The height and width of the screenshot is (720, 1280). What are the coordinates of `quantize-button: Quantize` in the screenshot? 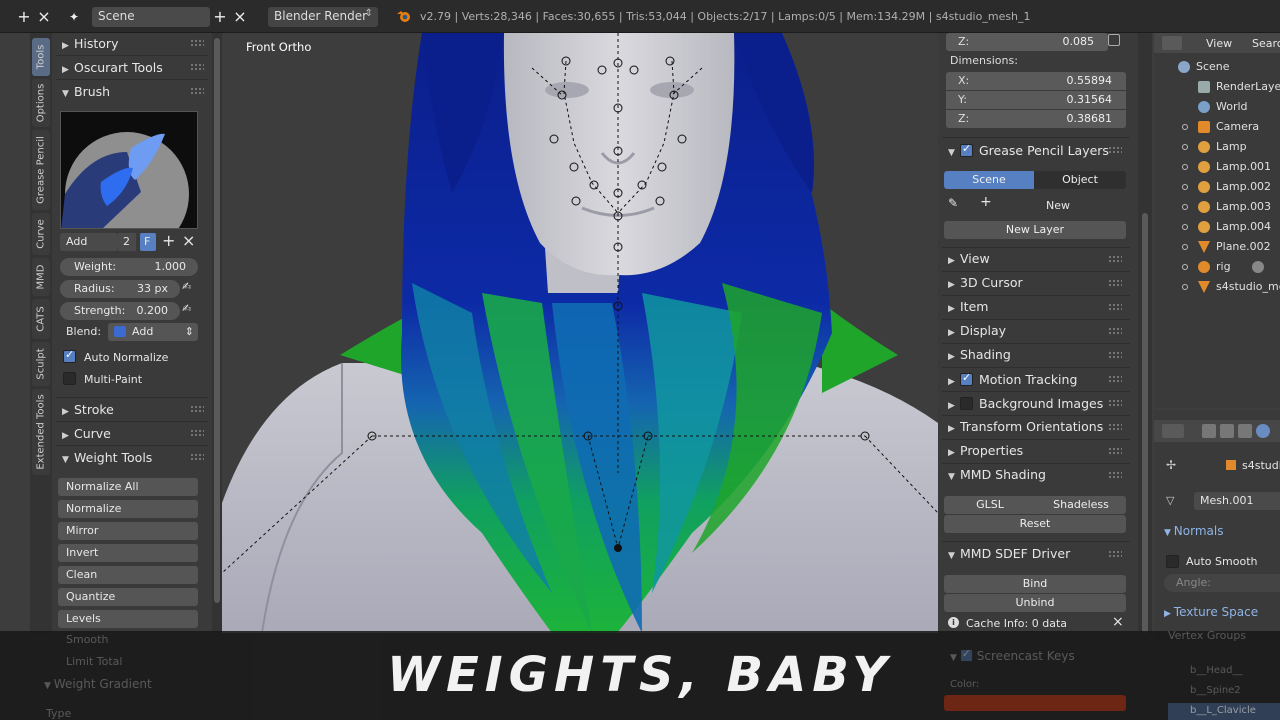 It's located at (128, 597).